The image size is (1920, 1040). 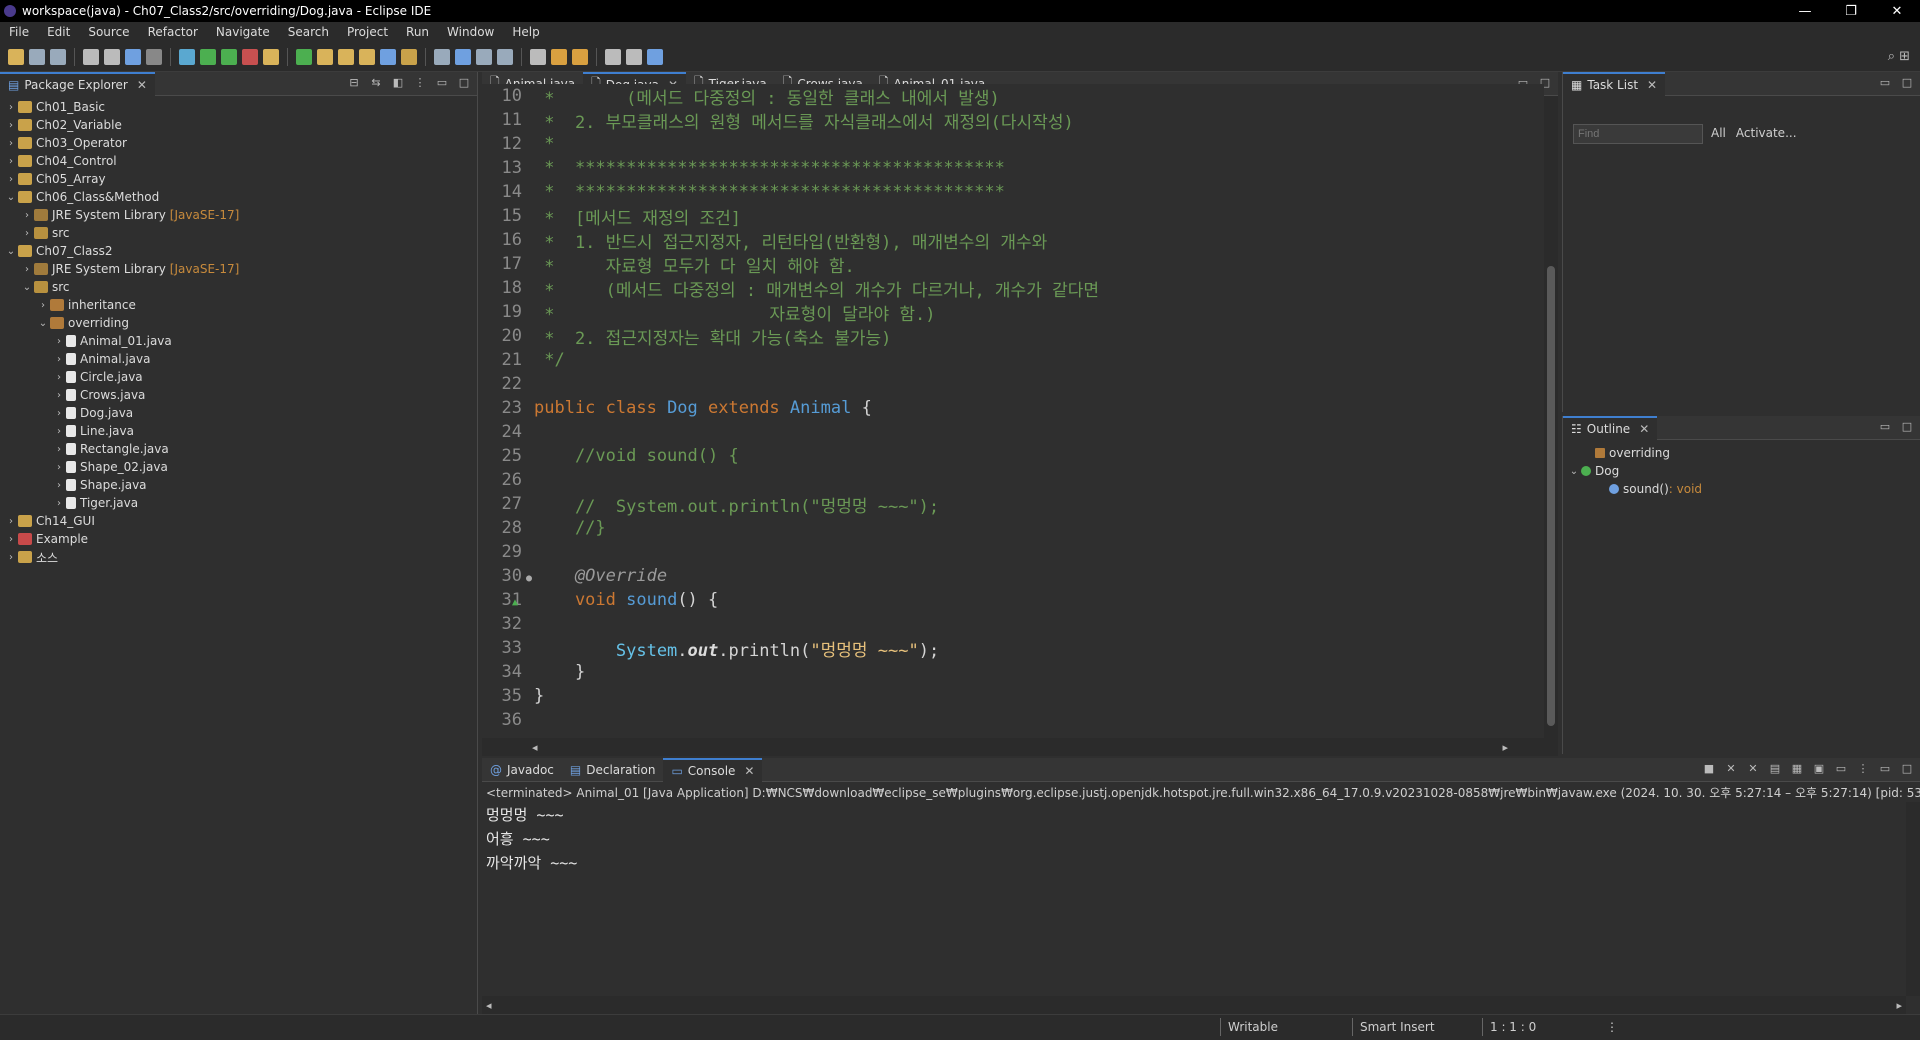 What do you see at coordinates (484, 56) in the screenshot?
I see `whitespace-icon` at bounding box center [484, 56].